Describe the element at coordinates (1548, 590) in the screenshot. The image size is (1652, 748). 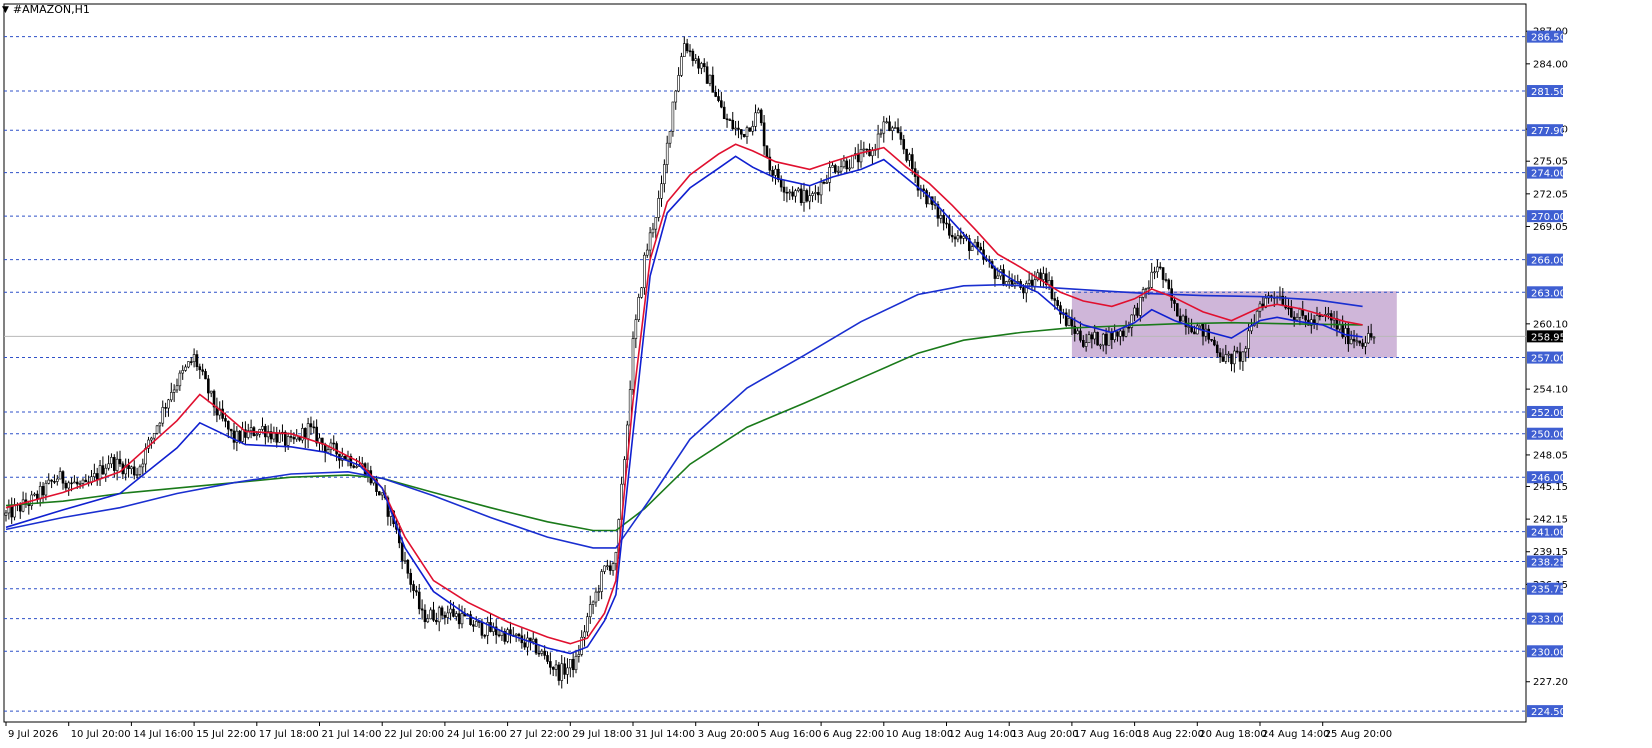
I see `level-label: 235.75` at that location.